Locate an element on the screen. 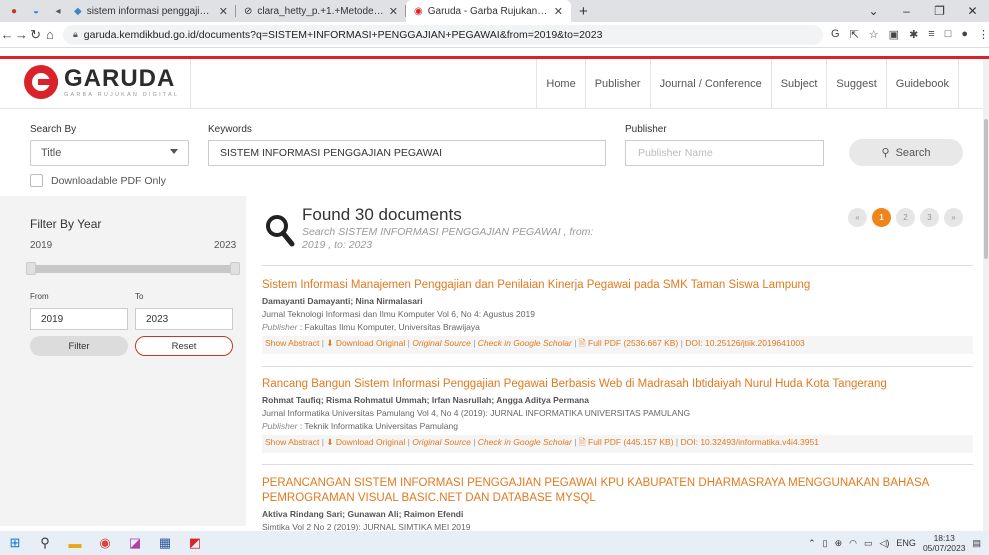  tray-display-icon: ▭ is located at coordinates (868, 543).